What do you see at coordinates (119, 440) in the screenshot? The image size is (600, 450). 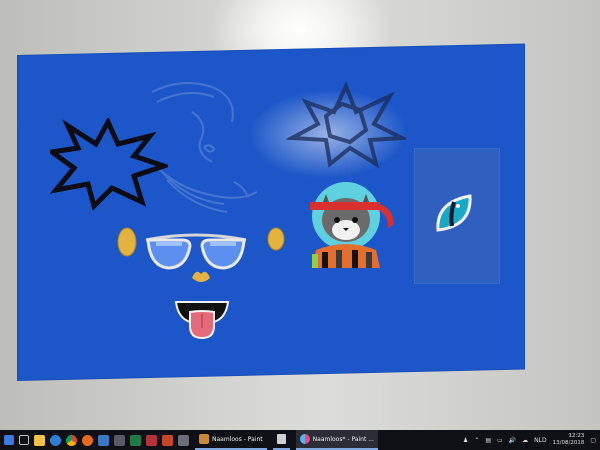 I see `media-icon` at bounding box center [119, 440].